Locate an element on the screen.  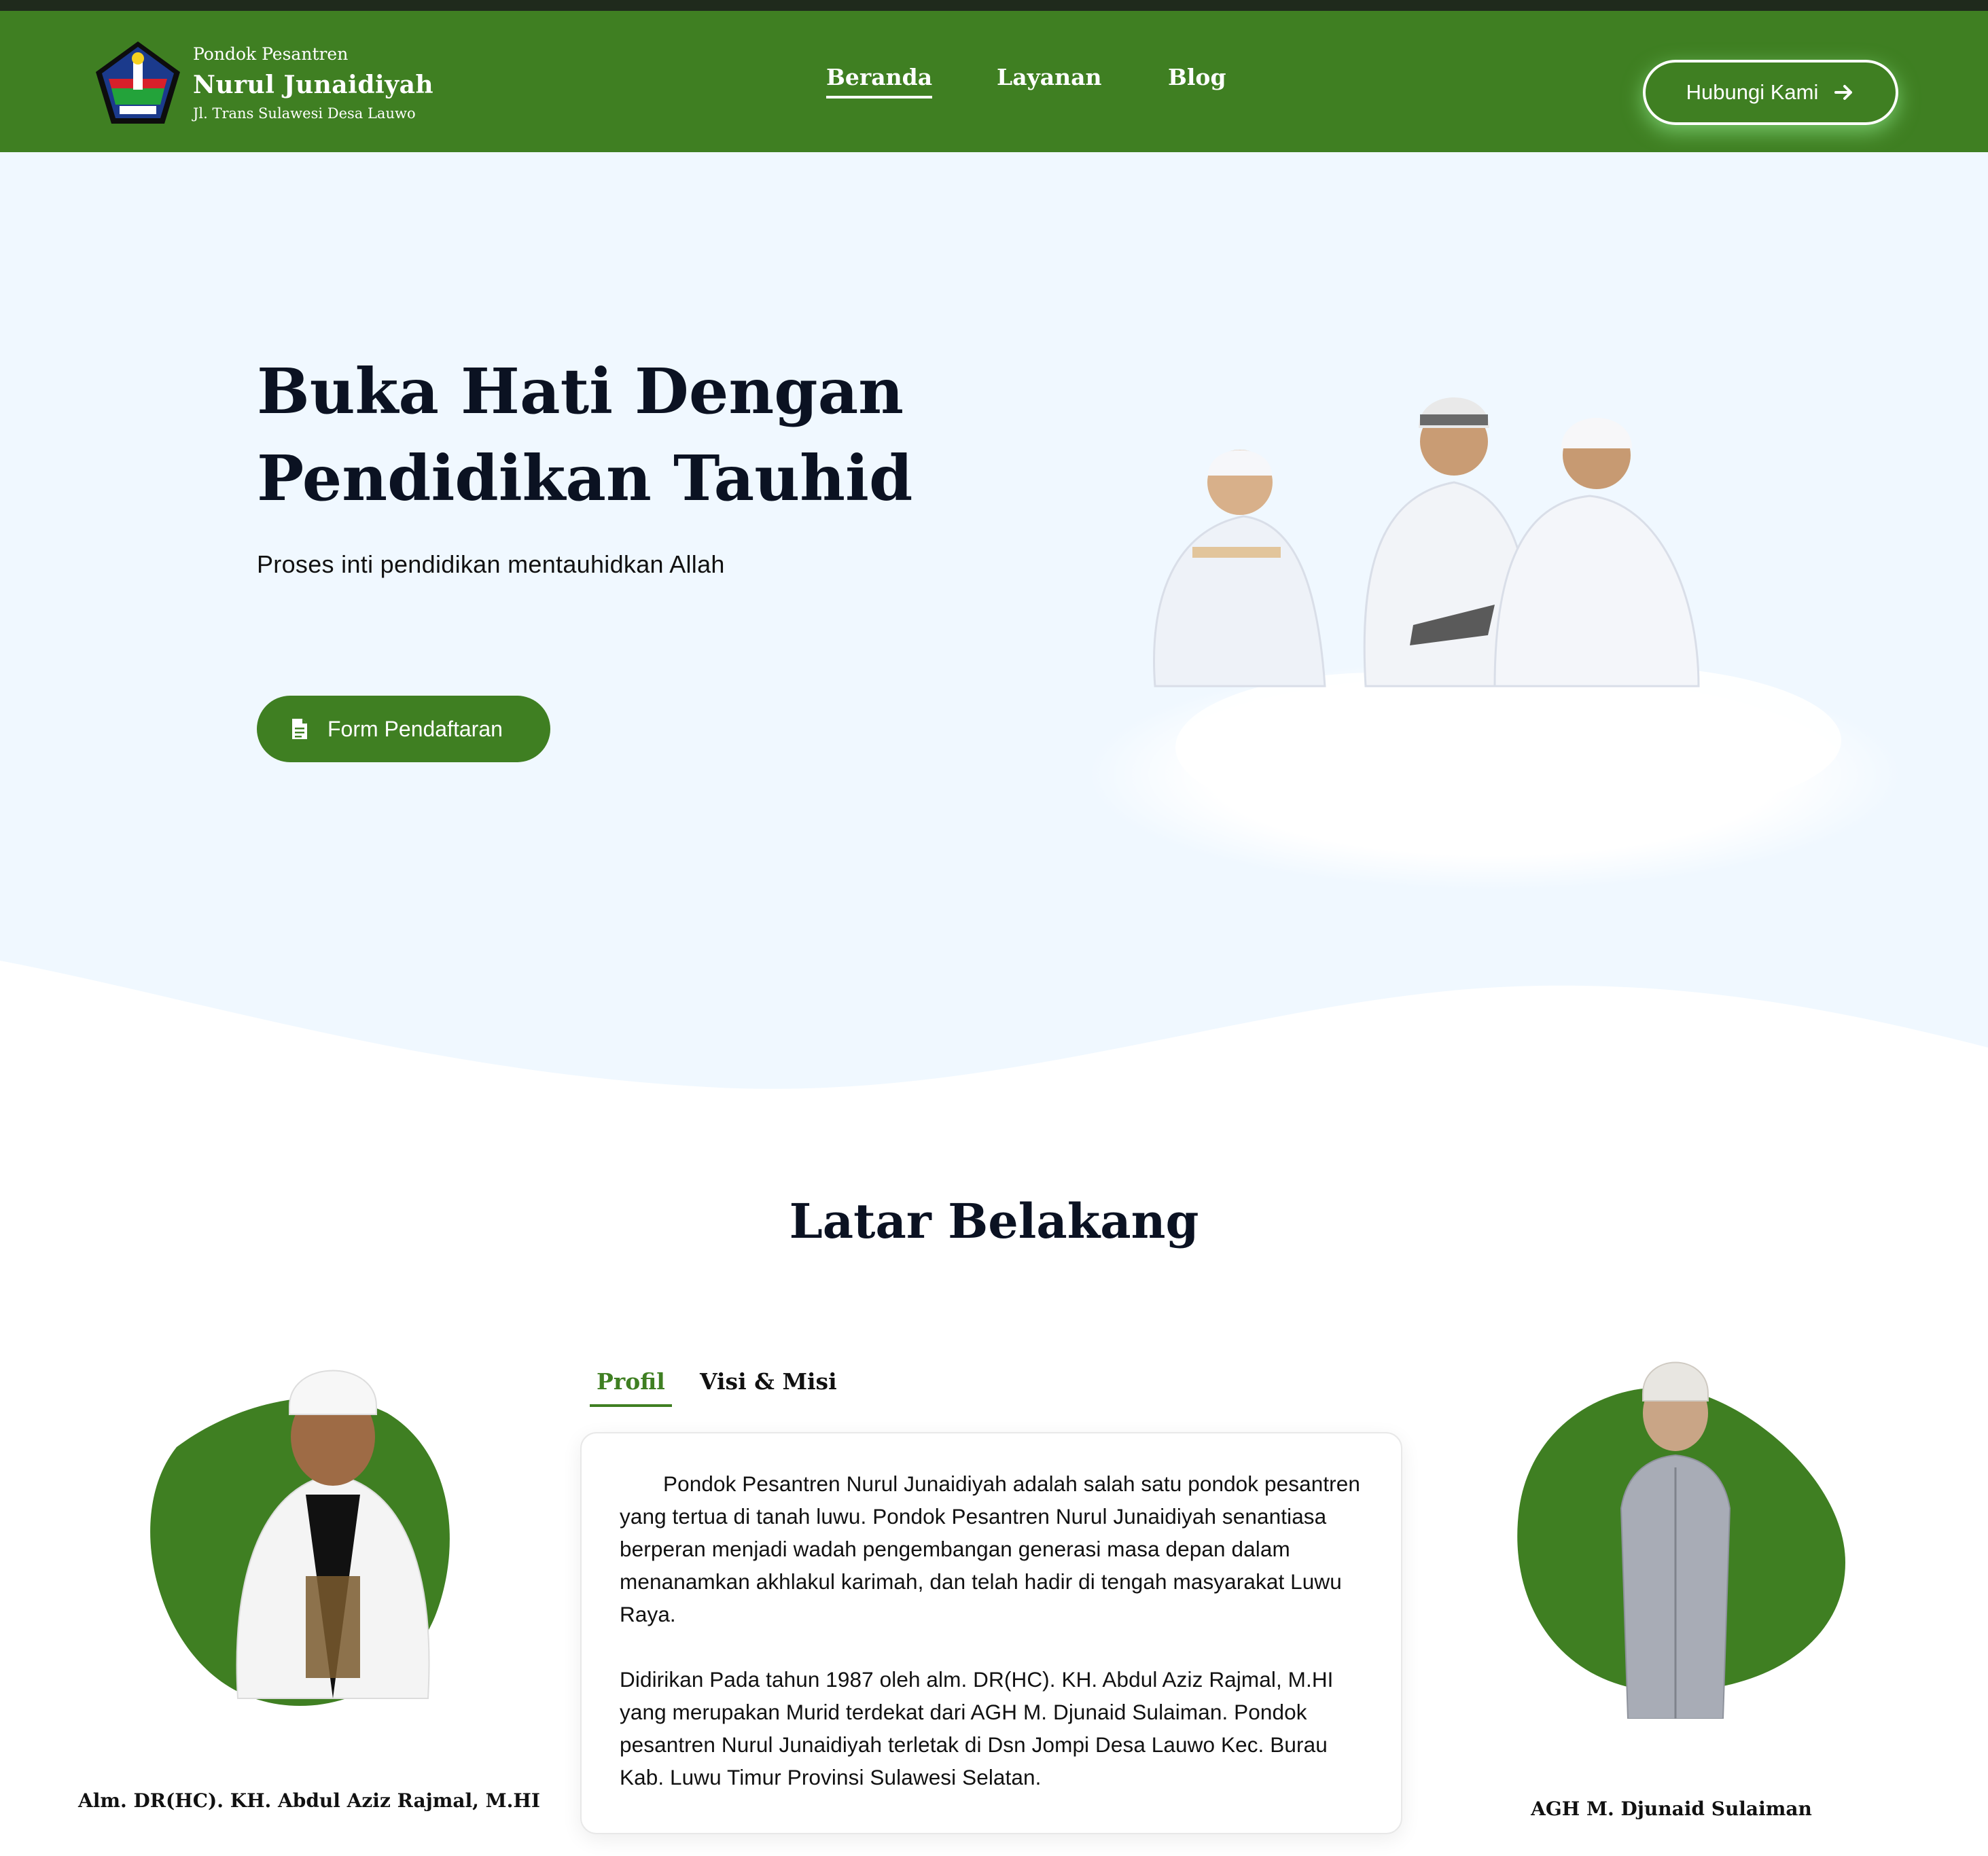
top-strip is located at coordinates (994, 6).